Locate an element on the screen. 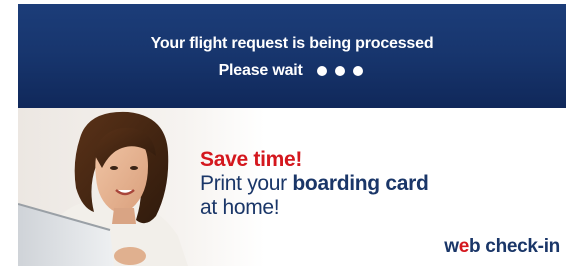  promo-line: Print your boarding card is located at coordinates (365, 184).